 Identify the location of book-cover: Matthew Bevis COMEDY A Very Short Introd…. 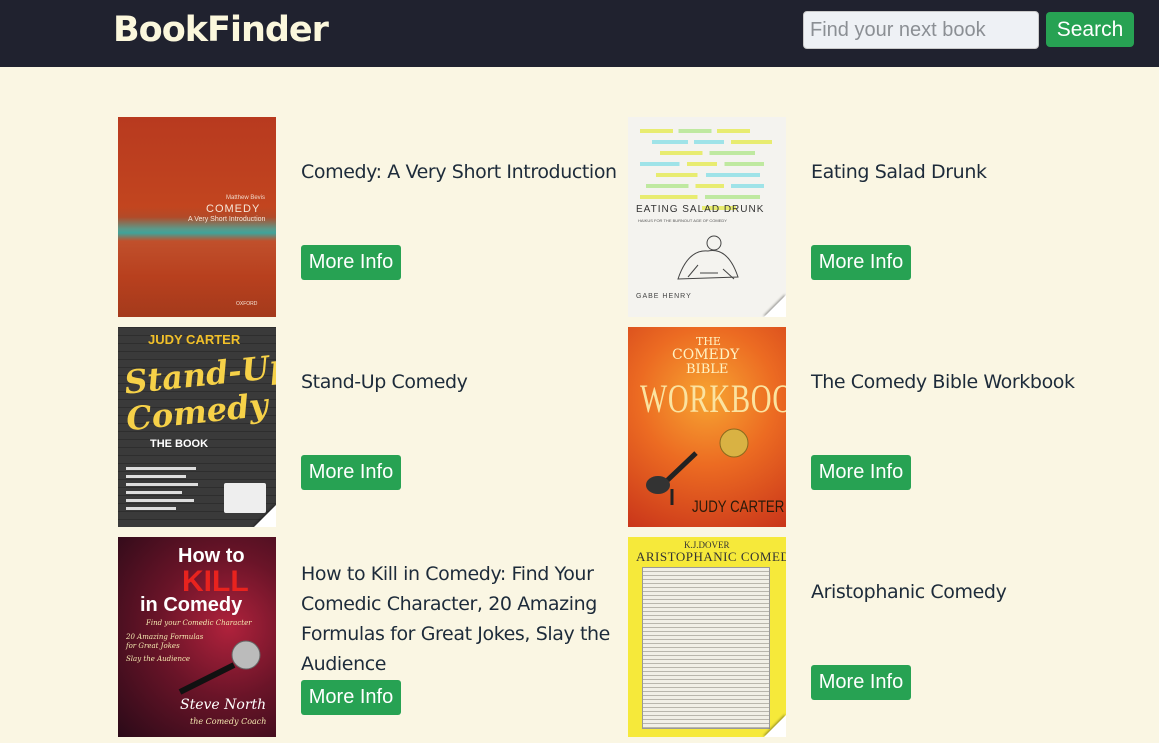
(197, 217).